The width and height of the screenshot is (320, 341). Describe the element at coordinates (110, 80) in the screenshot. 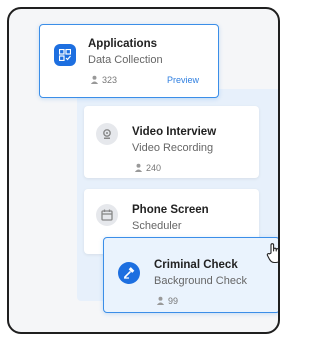

I see `applications-count: 323` at that location.